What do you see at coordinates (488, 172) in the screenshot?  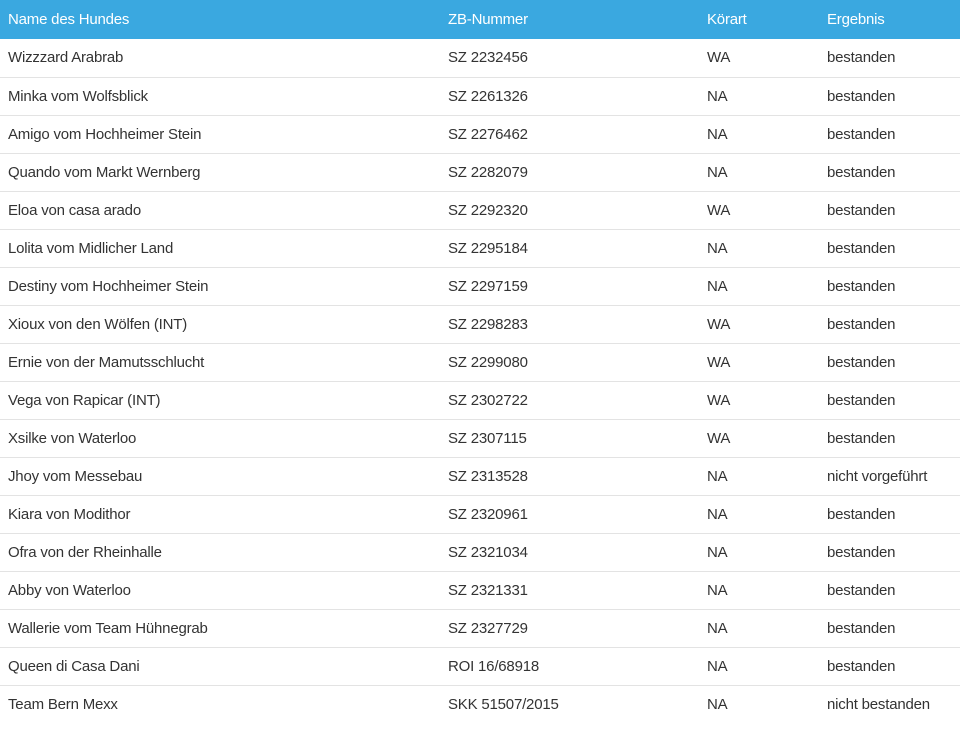 I see `zb-number-cell: SZ 2282079` at bounding box center [488, 172].